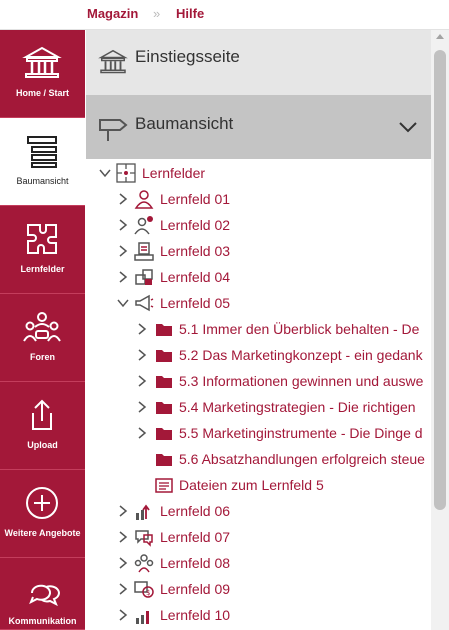 Image resolution: width=449 pixels, height=630 pixels. I want to click on sidebar-item-upload: Upload, so click(42, 426).